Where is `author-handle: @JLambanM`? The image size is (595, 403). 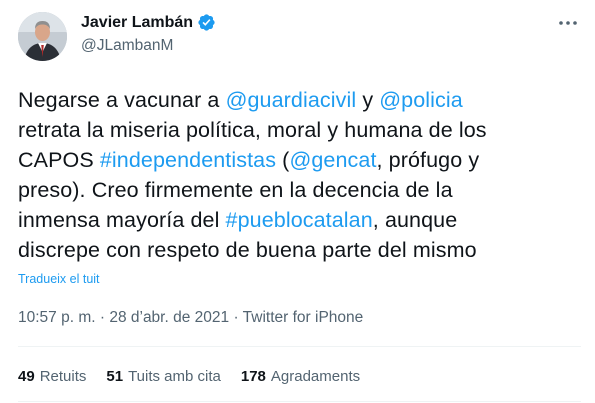
author-handle: @JLambanM is located at coordinates (127, 46).